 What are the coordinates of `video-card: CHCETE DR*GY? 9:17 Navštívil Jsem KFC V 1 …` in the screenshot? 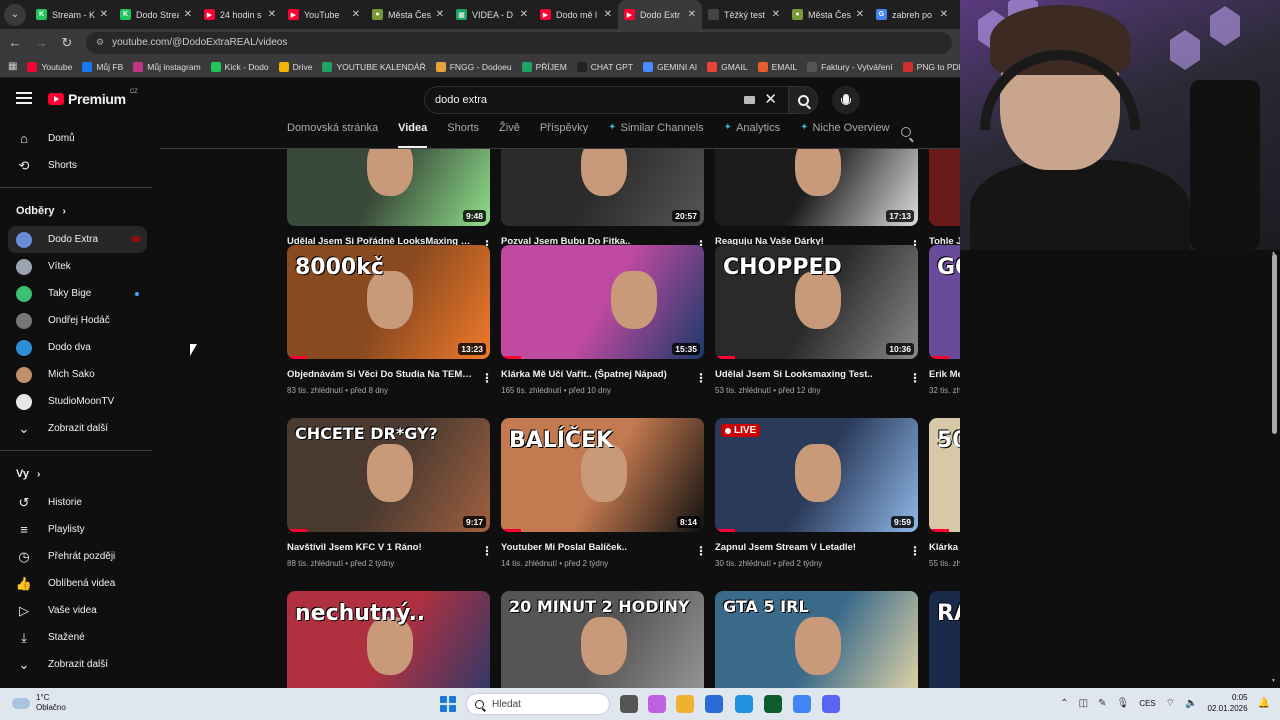 It's located at (390, 493).